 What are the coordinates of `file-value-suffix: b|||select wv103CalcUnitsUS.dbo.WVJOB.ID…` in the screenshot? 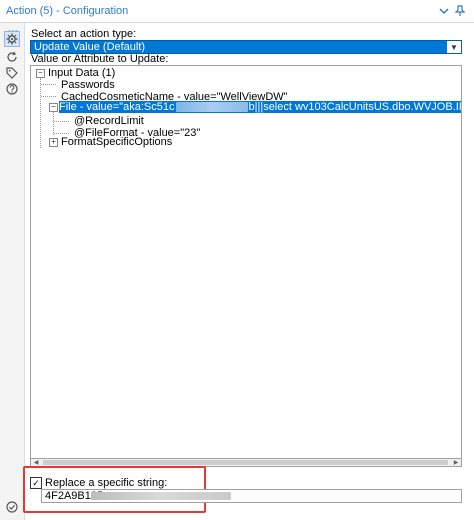 It's located at (355, 107).